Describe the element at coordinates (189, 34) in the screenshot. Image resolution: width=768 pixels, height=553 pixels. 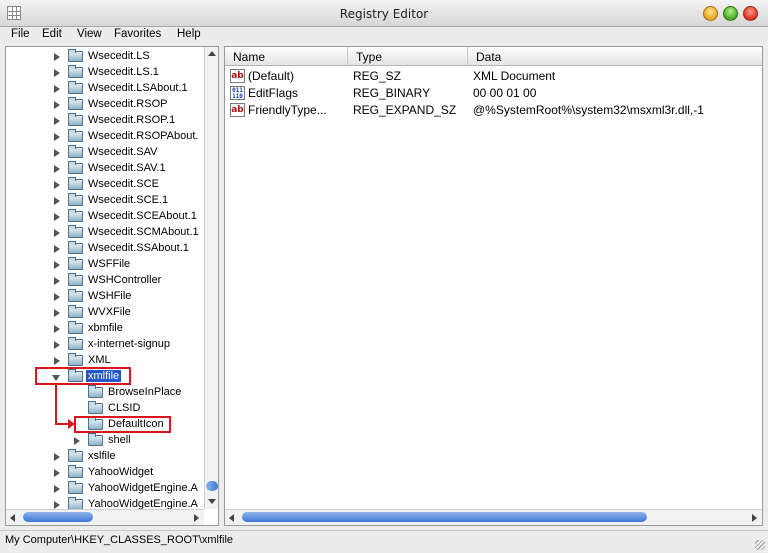
I see `menu-help: Help` at that location.